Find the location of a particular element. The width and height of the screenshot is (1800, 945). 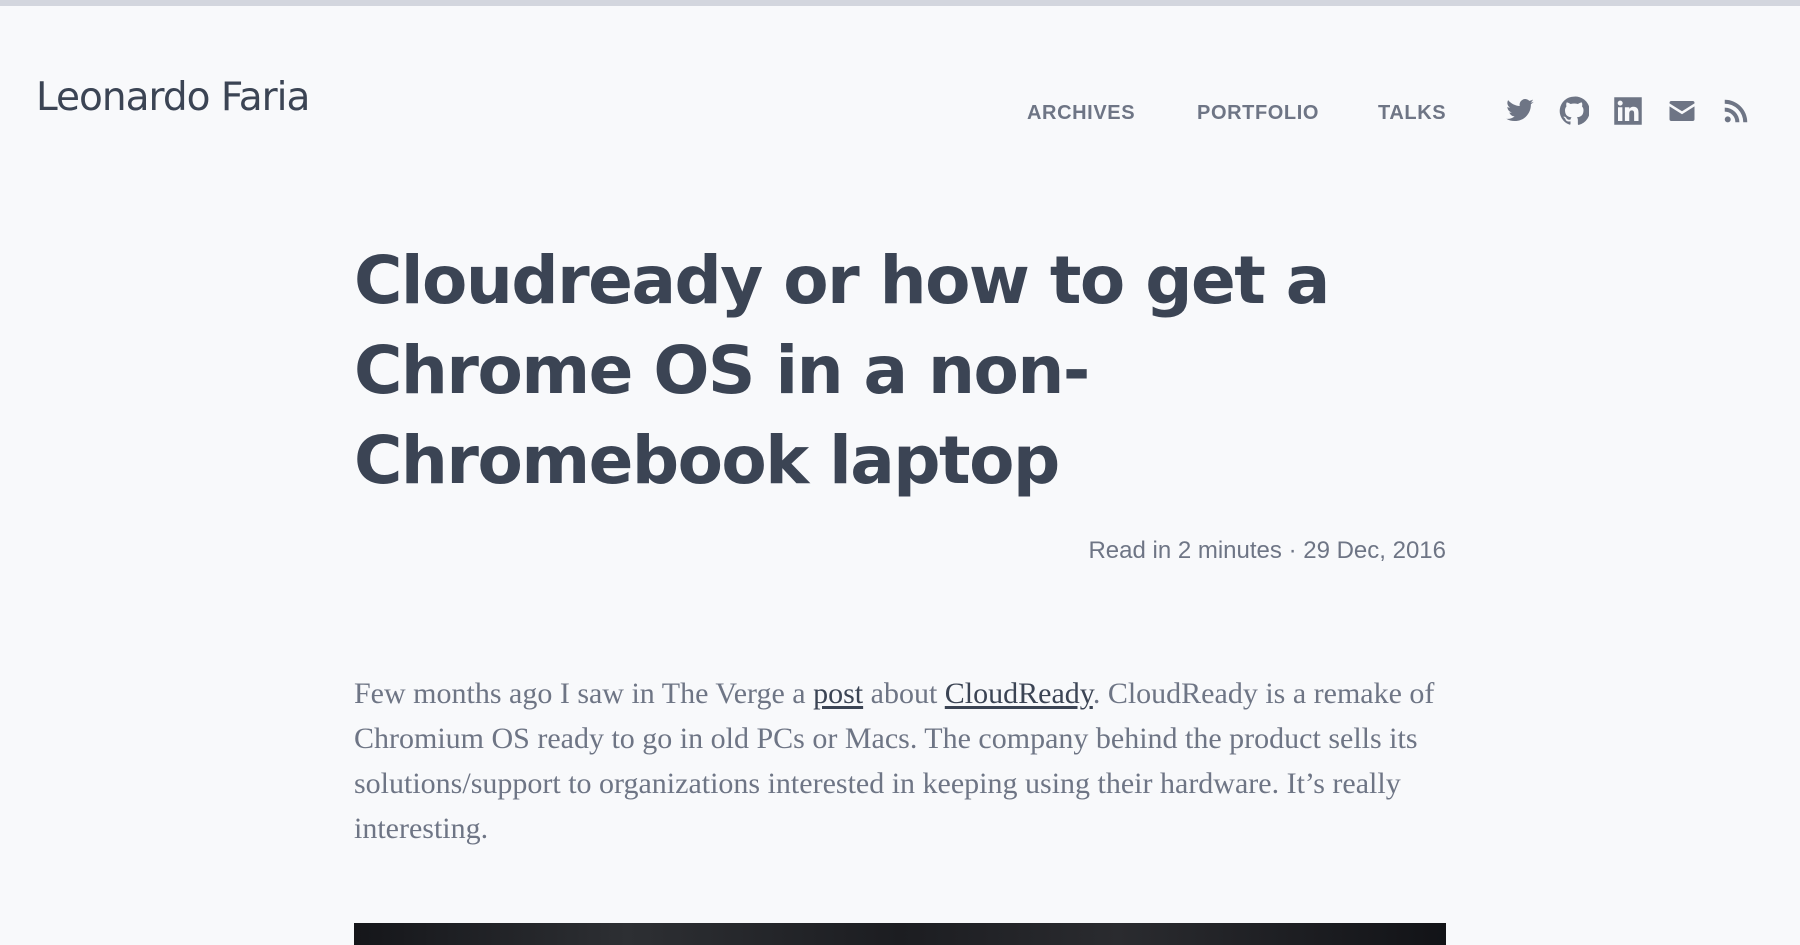

cloudready-link: CloudReady is located at coordinates (1019, 693).